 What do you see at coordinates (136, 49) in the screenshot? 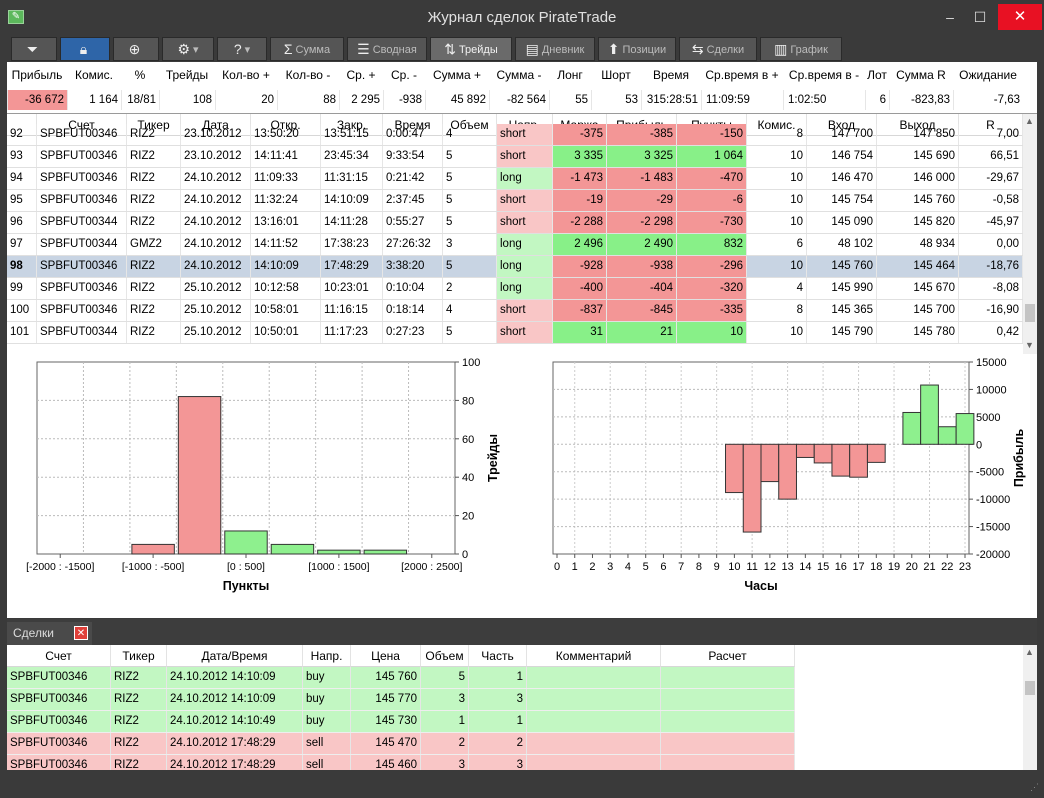
I see `add-button: ⊕` at bounding box center [136, 49].